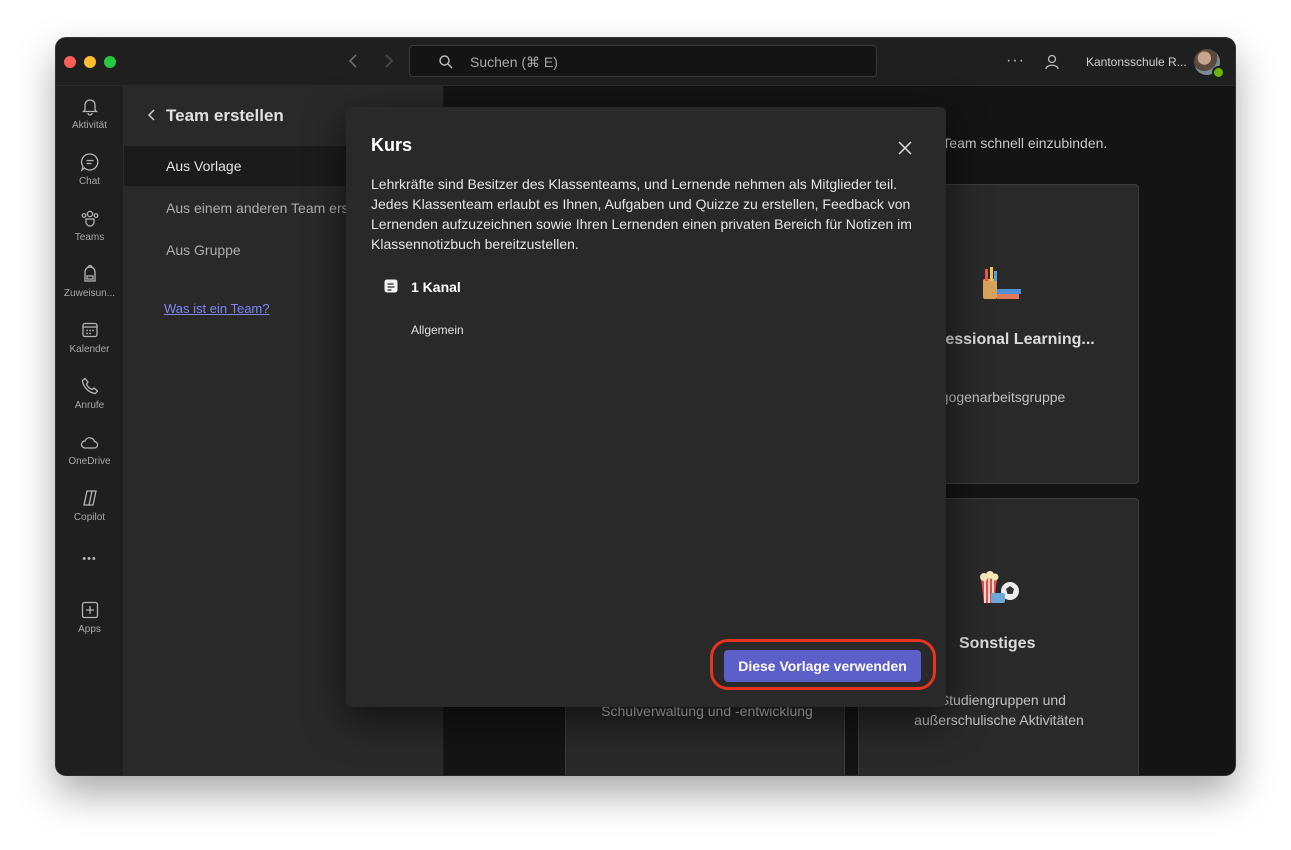 This screenshot has height=850, width=1291. I want to click on close-window-button, so click(70, 62).